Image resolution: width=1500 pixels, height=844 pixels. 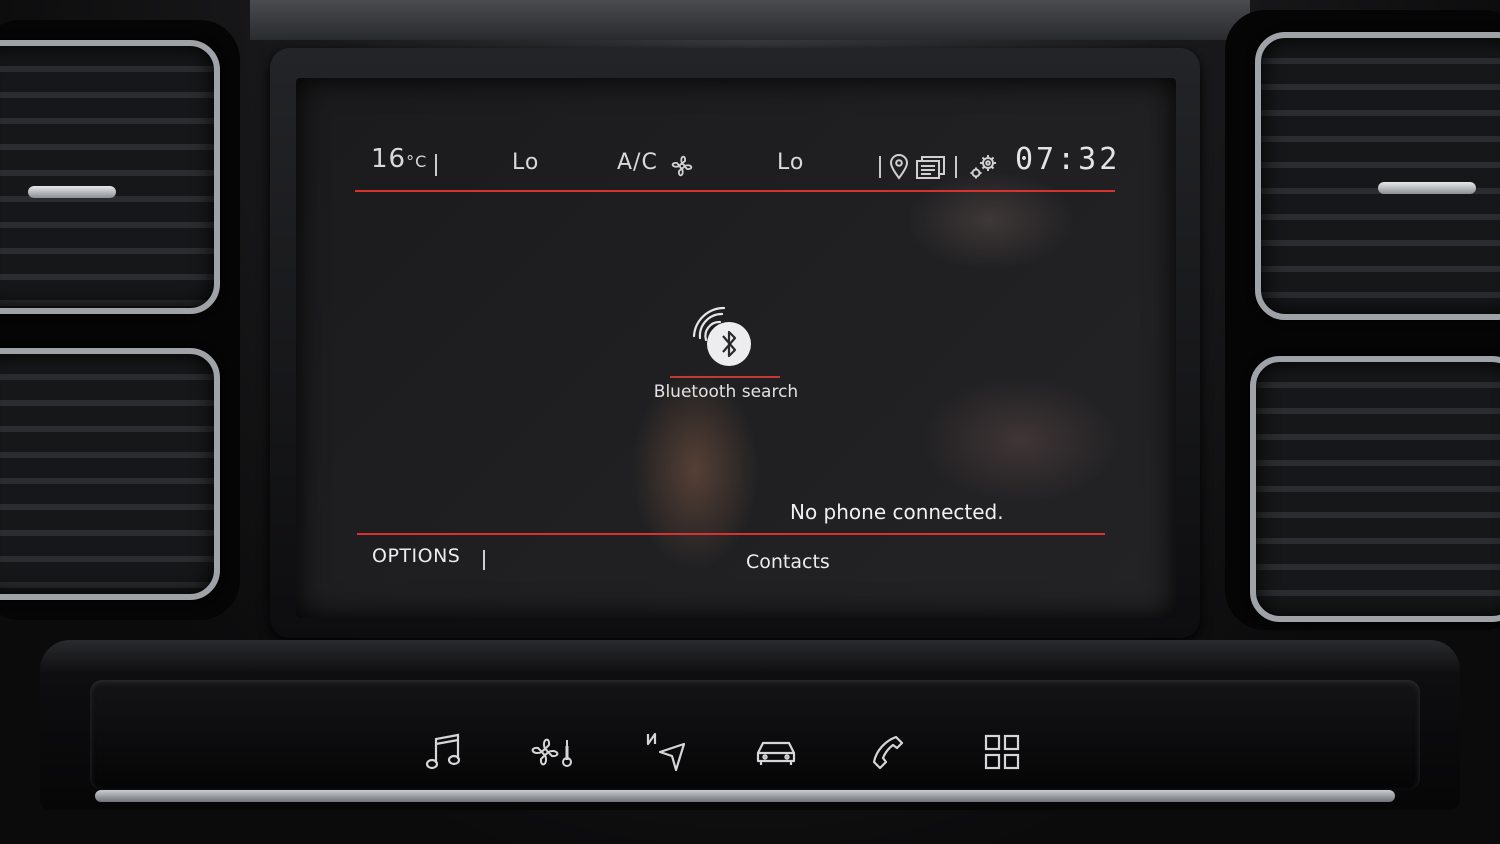 I want to click on temperature-value: 16, so click(x=389, y=159).